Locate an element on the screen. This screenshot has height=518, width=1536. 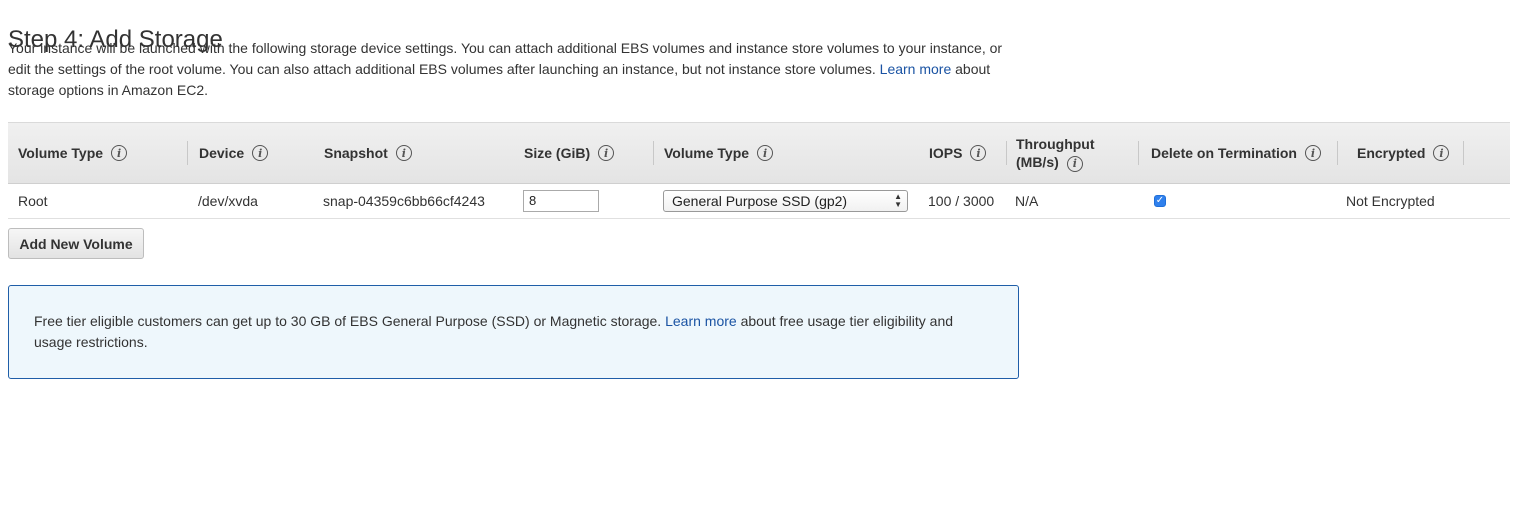
column-header-ebs-volume-type: Volume Type i is located at coordinates (786, 153).